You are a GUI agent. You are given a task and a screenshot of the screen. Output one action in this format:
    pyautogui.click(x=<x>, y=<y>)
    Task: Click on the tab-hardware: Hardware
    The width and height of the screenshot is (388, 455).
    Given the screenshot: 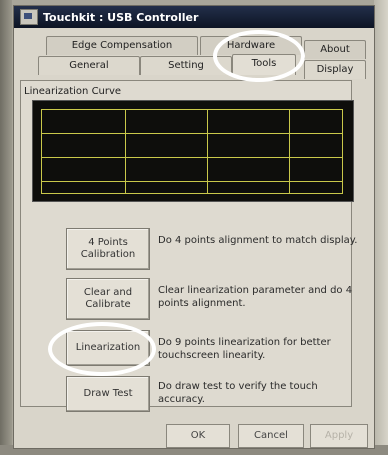 What is the action you would take?
    pyautogui.click(x=251, y=45)
    